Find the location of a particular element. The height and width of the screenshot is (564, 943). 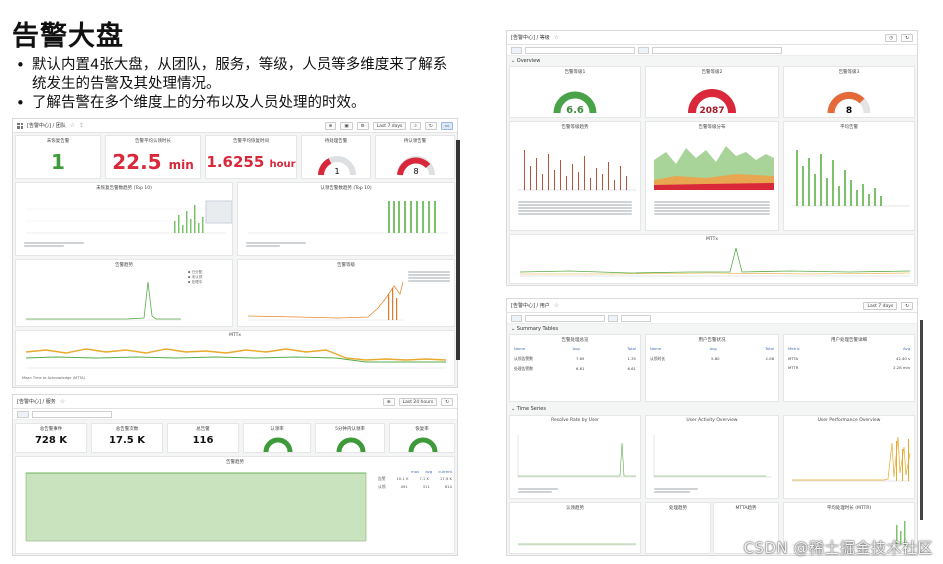

legend-col-header: avg is located at coordinates (428, 471).